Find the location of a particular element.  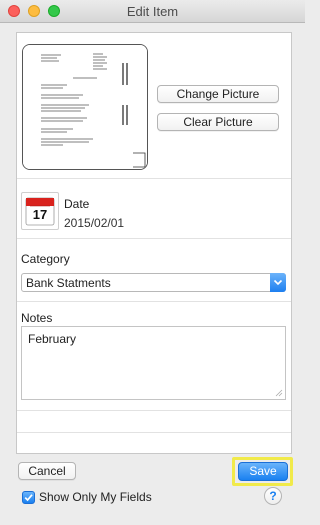

category-selected-value: Bank Statments is located at coordinates (68, 283).